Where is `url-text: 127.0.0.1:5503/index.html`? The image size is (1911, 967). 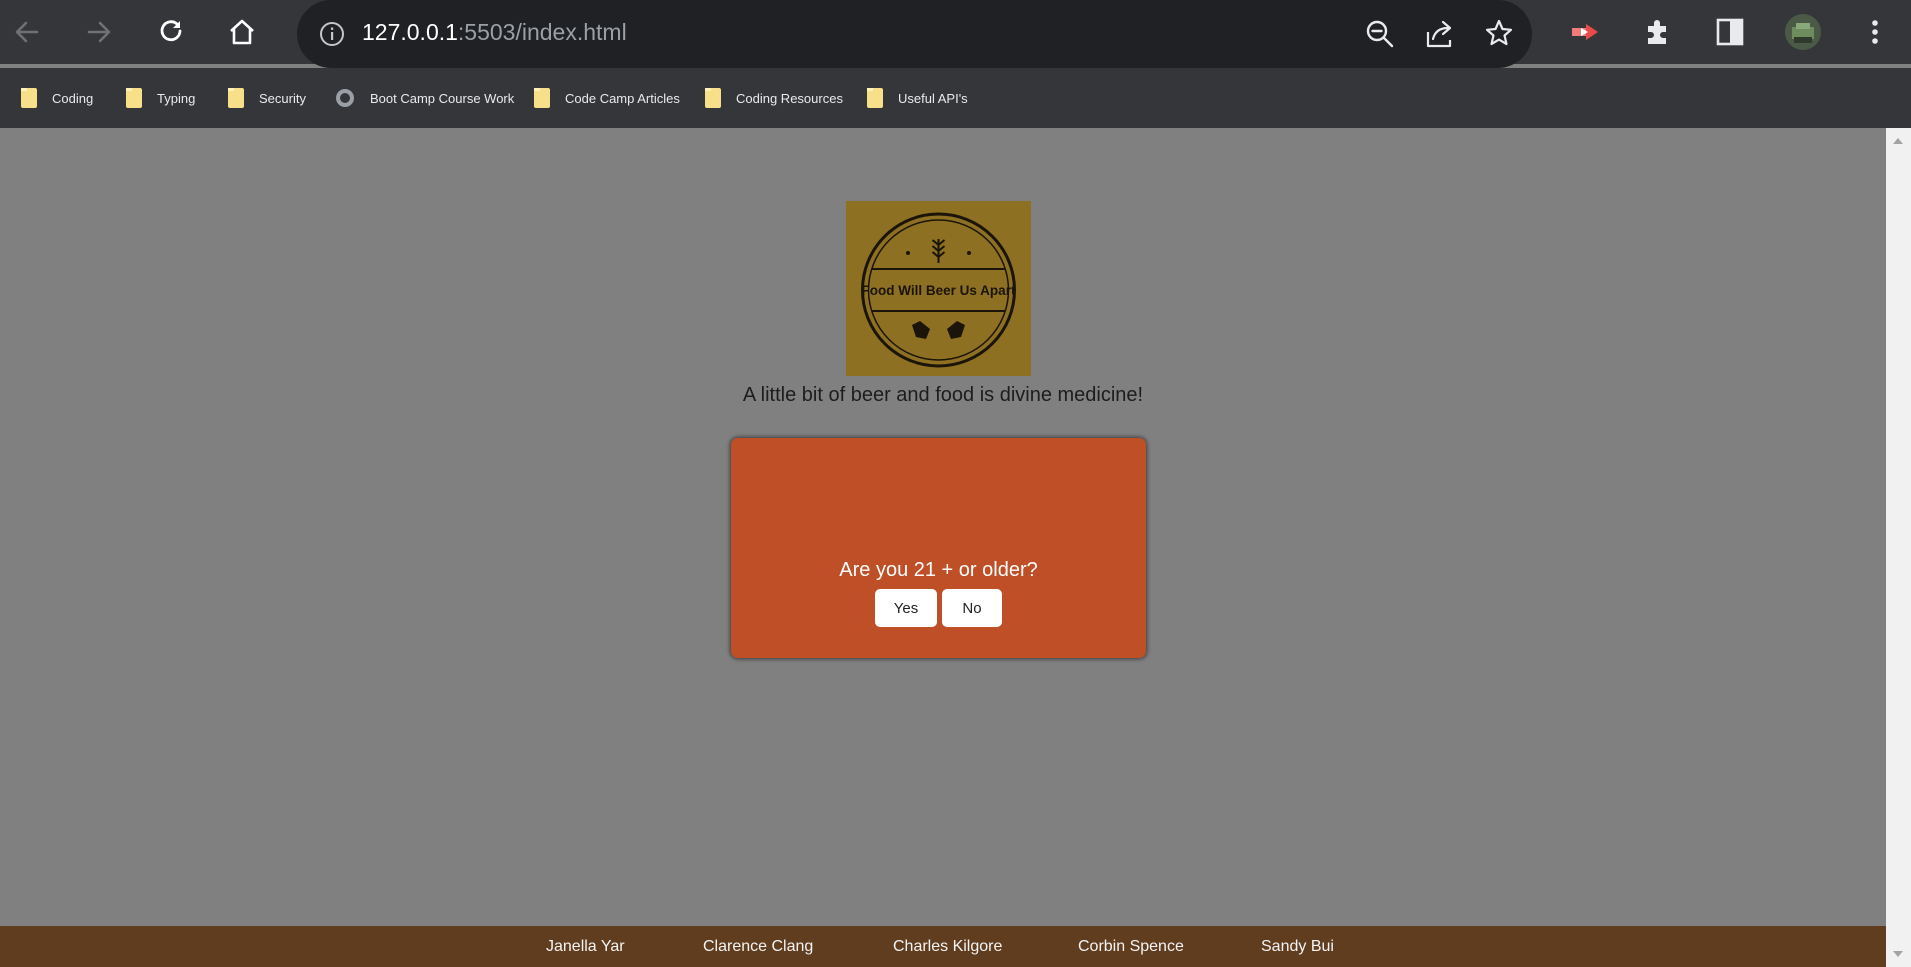
url-text: 127.0.0.1:5503/index.html is located at coordinates (494, 32).